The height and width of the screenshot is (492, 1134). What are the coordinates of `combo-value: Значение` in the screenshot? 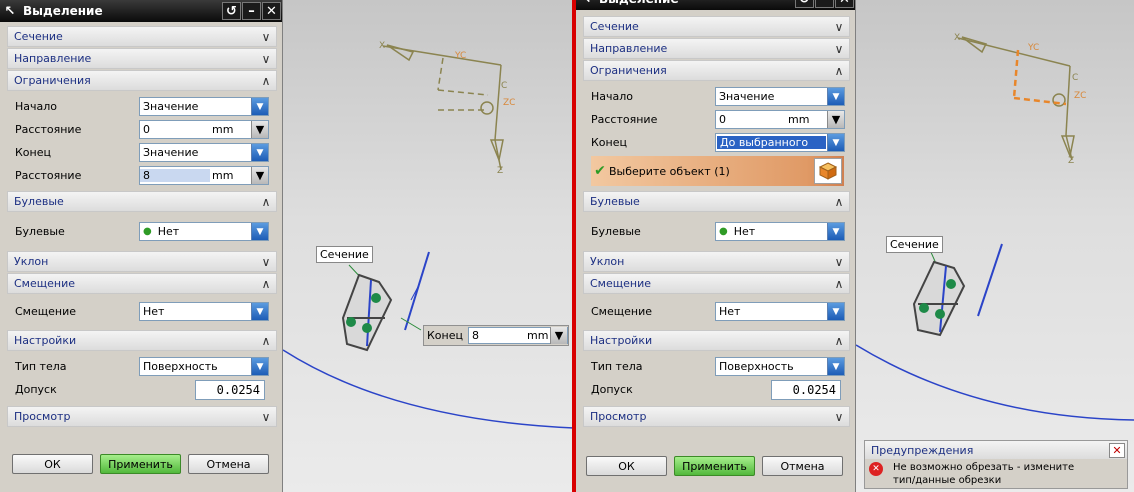 It's located at (747, 96).